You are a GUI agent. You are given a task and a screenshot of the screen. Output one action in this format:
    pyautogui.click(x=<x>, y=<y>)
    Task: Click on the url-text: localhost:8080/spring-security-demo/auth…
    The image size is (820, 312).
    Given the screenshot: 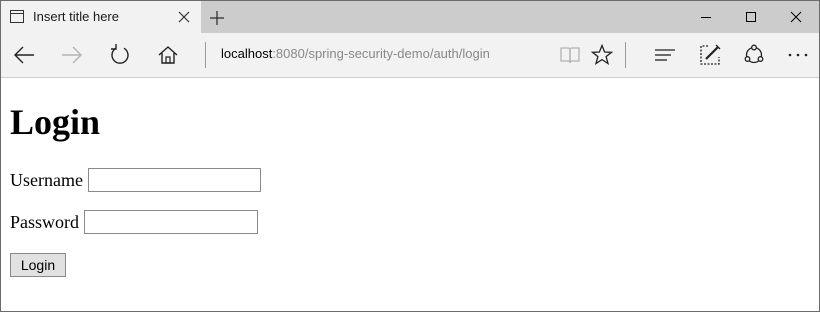 What is the action you would take?
    pyautogui.click(x=355, y=53)
    